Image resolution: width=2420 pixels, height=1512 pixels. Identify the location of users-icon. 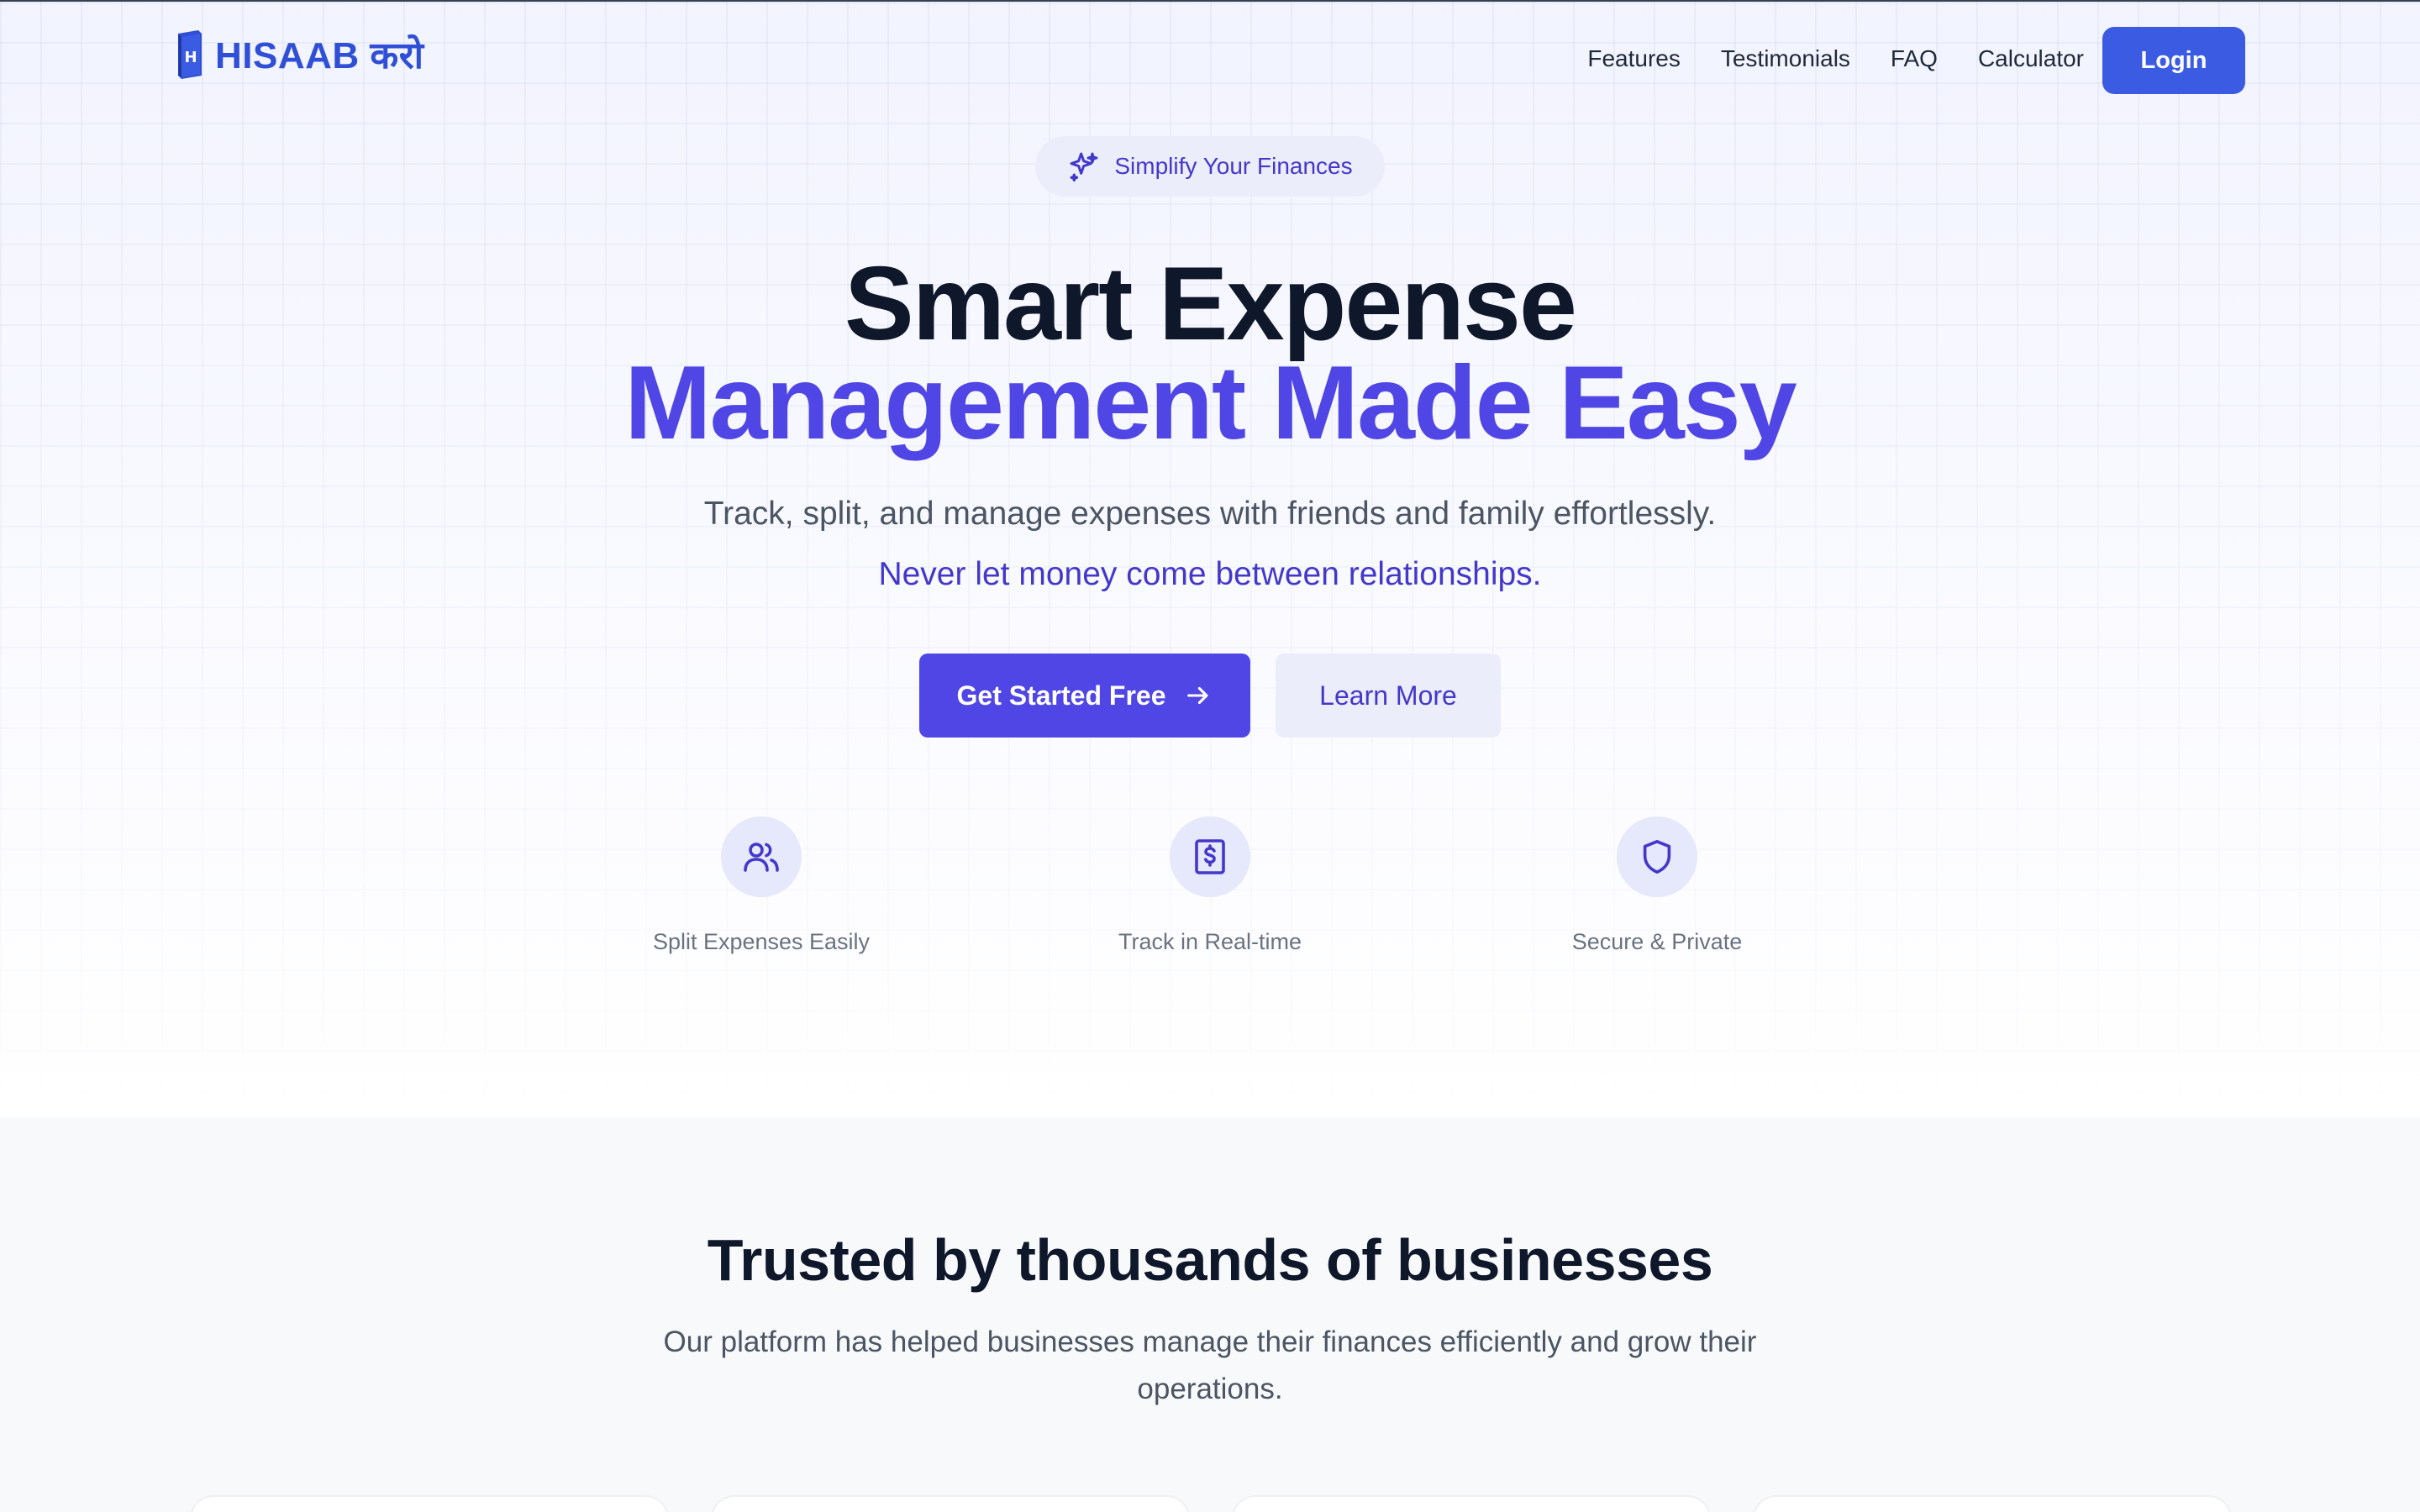
(762, 857).